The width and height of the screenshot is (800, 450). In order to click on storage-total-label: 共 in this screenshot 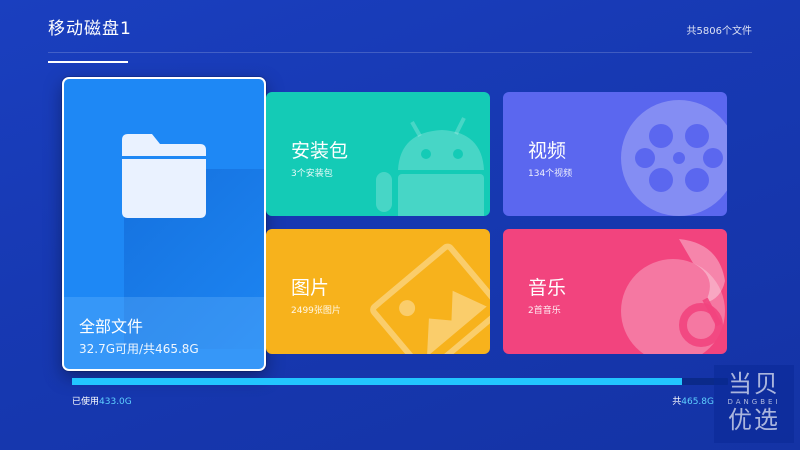, I will do `click(677, 402)`.